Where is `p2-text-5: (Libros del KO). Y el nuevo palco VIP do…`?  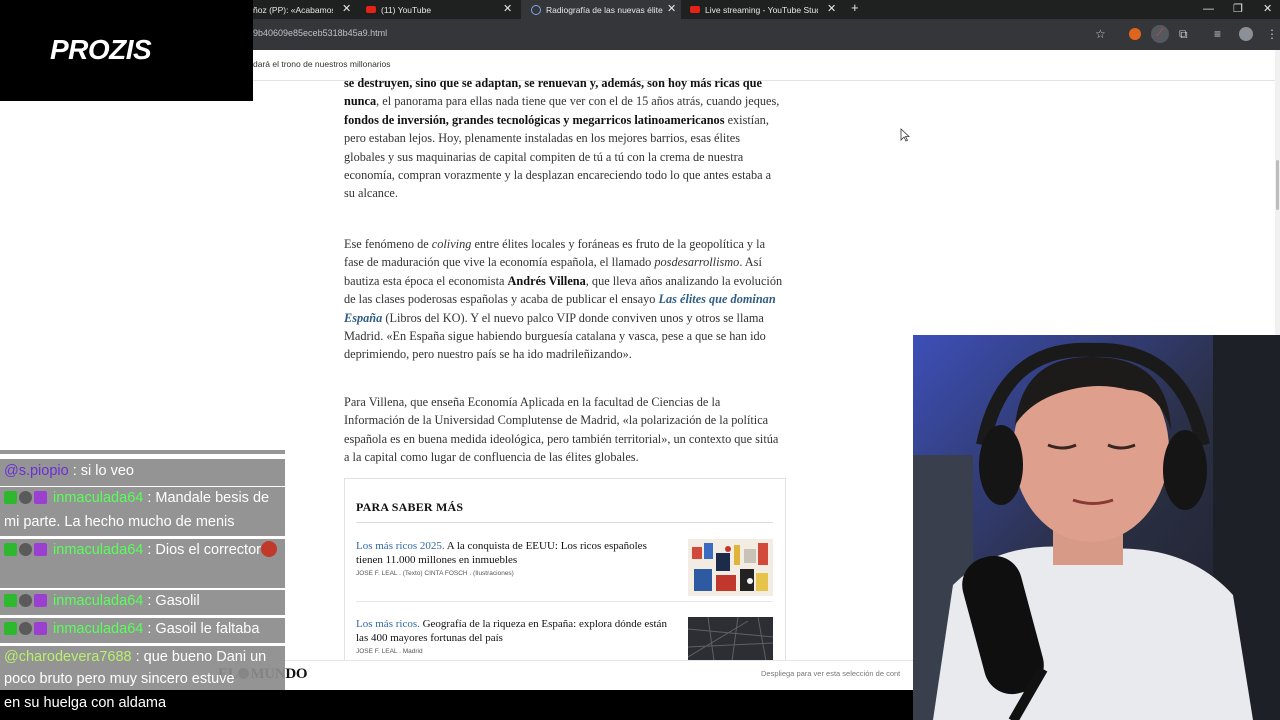 p2-text-5: (Libros del KO). Y el nuevo palco VIP do… is located at coordinates (555, 336).